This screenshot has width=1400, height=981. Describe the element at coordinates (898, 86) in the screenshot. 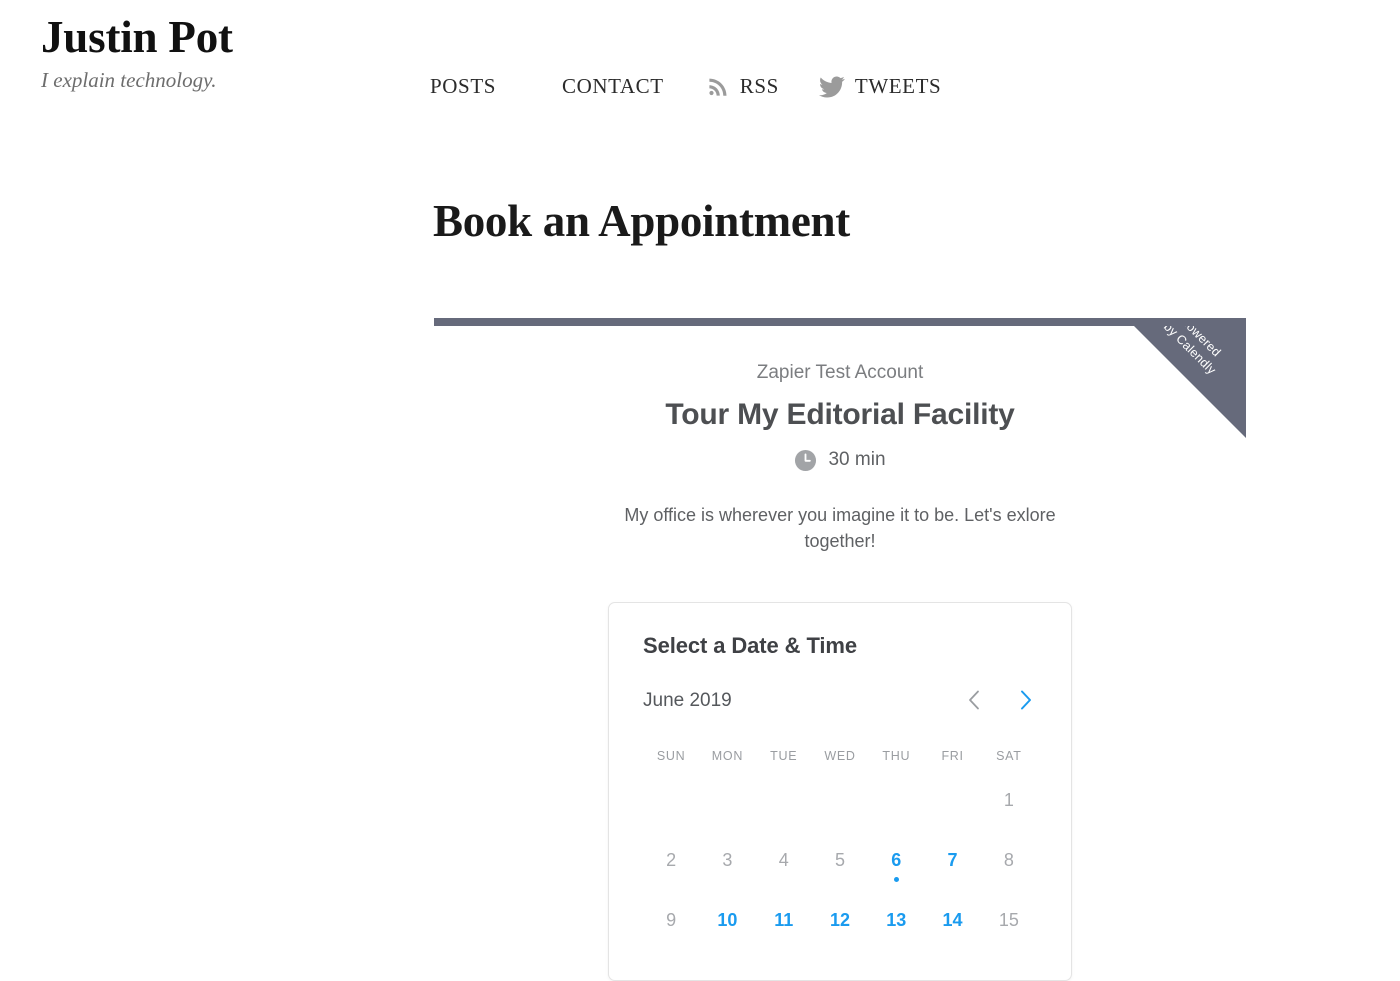

I see `nav-tweets-label: TWEETS` at that location.